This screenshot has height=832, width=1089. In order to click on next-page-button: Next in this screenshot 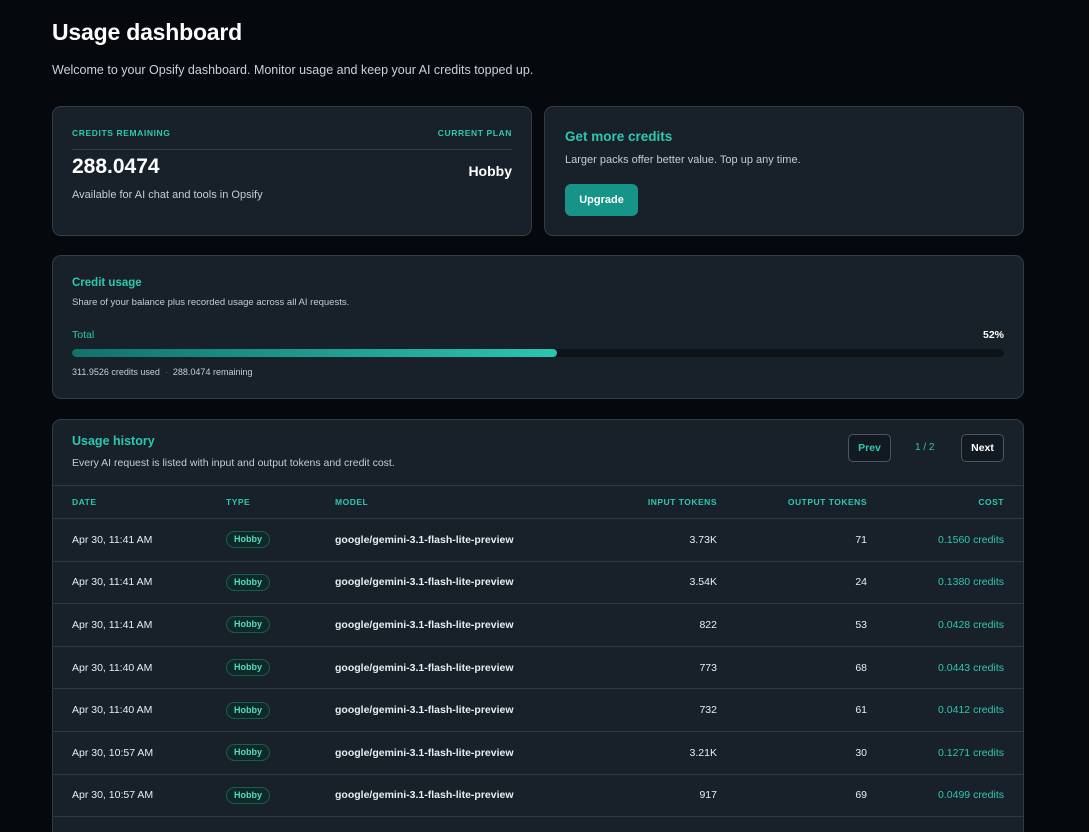, I will do `click(982, 448)`.